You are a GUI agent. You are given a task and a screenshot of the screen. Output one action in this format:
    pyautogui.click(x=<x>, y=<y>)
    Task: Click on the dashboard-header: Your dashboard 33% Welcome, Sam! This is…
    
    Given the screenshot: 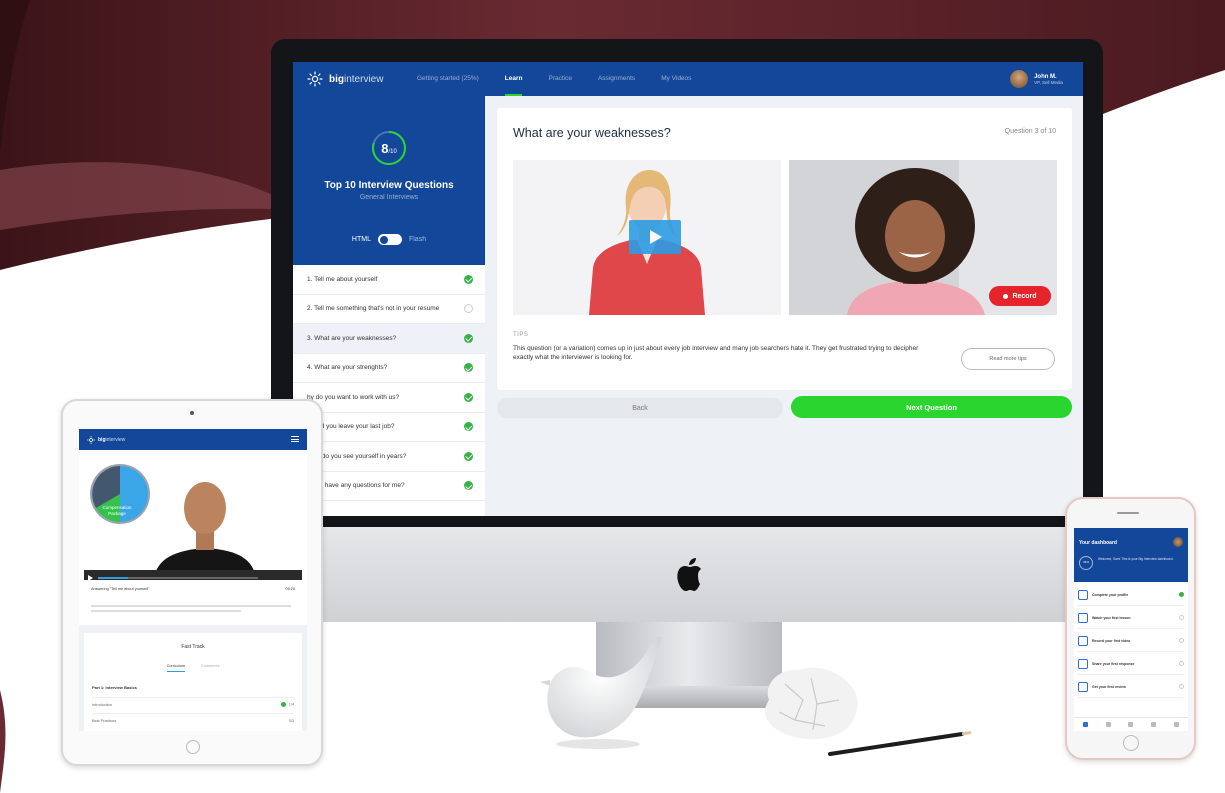 What is the action you would take?
    pyautogui.click(x=1131, y=555)
    